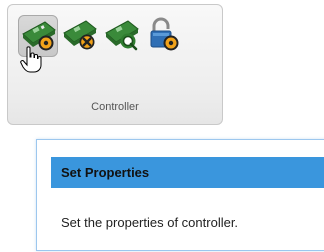 The width and height of the screenshot is (324, 252). I want to click on controller-tools-icon, so click(80, 35).